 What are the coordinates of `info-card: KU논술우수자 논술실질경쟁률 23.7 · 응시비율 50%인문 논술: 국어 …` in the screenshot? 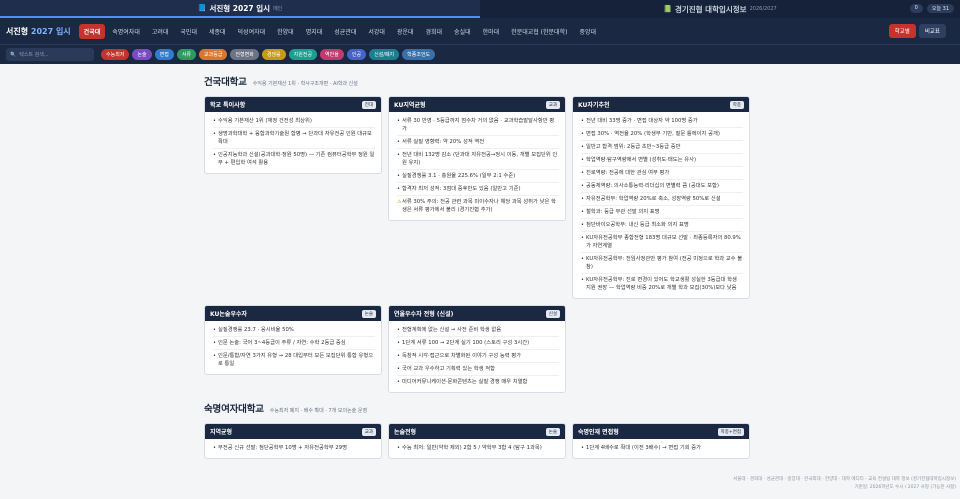 It's located at (293, 340).